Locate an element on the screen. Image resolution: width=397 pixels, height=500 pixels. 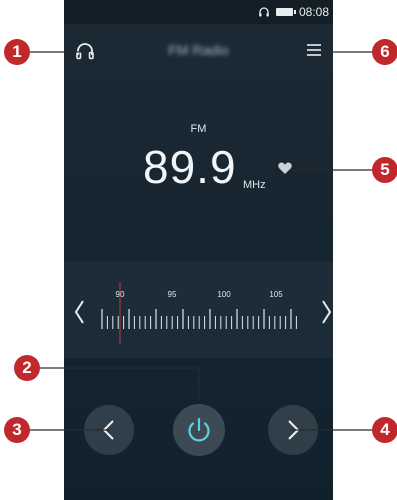
chevron-left-icon is located at coordinates (108, 430).